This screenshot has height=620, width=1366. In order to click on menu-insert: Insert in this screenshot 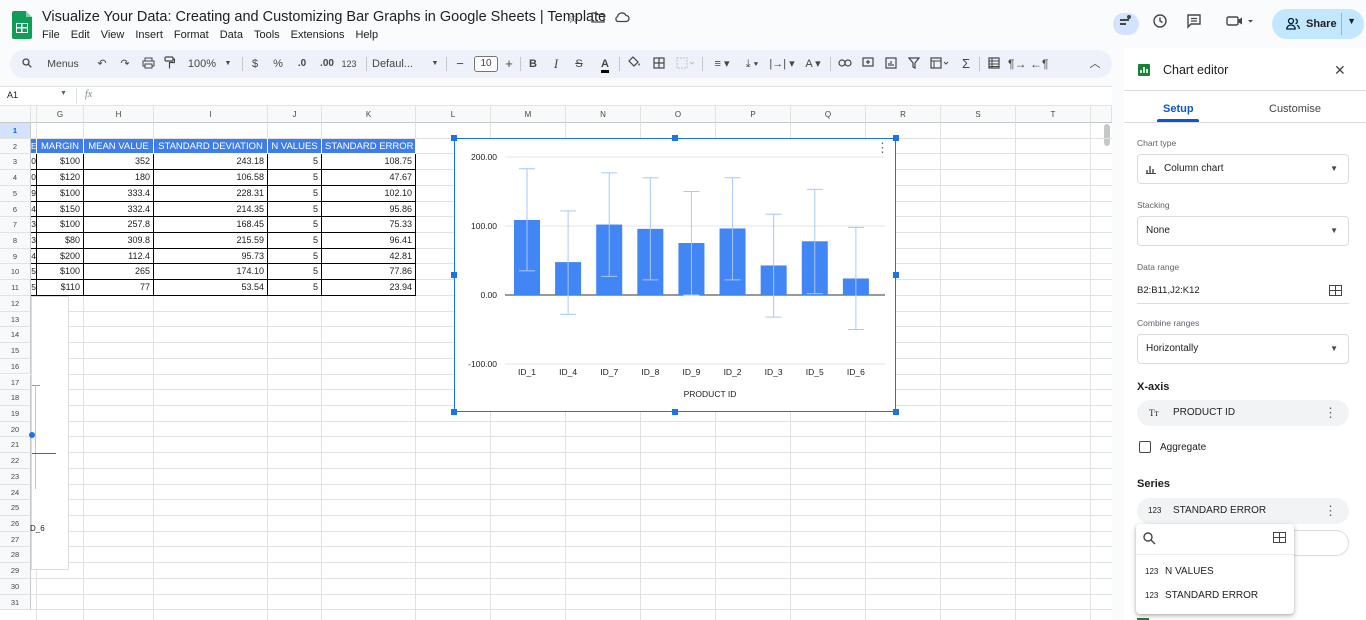, I will do `click(152, 35)`.